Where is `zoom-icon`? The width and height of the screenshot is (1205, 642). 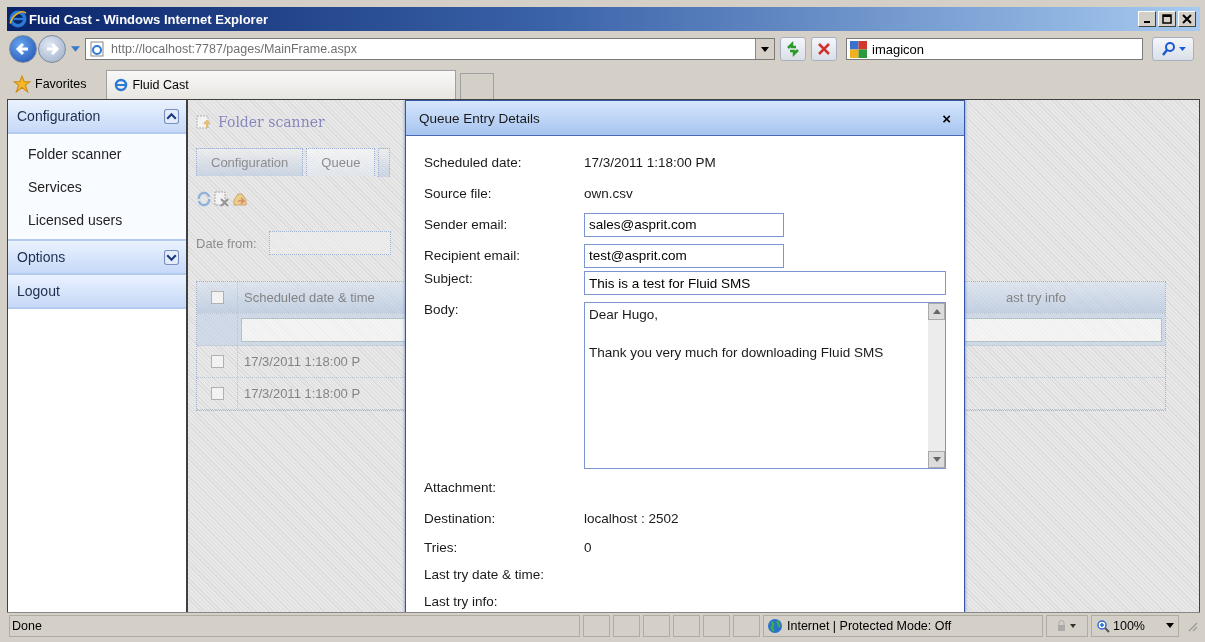 zoom-icon is located at coordinates (1103, 625).